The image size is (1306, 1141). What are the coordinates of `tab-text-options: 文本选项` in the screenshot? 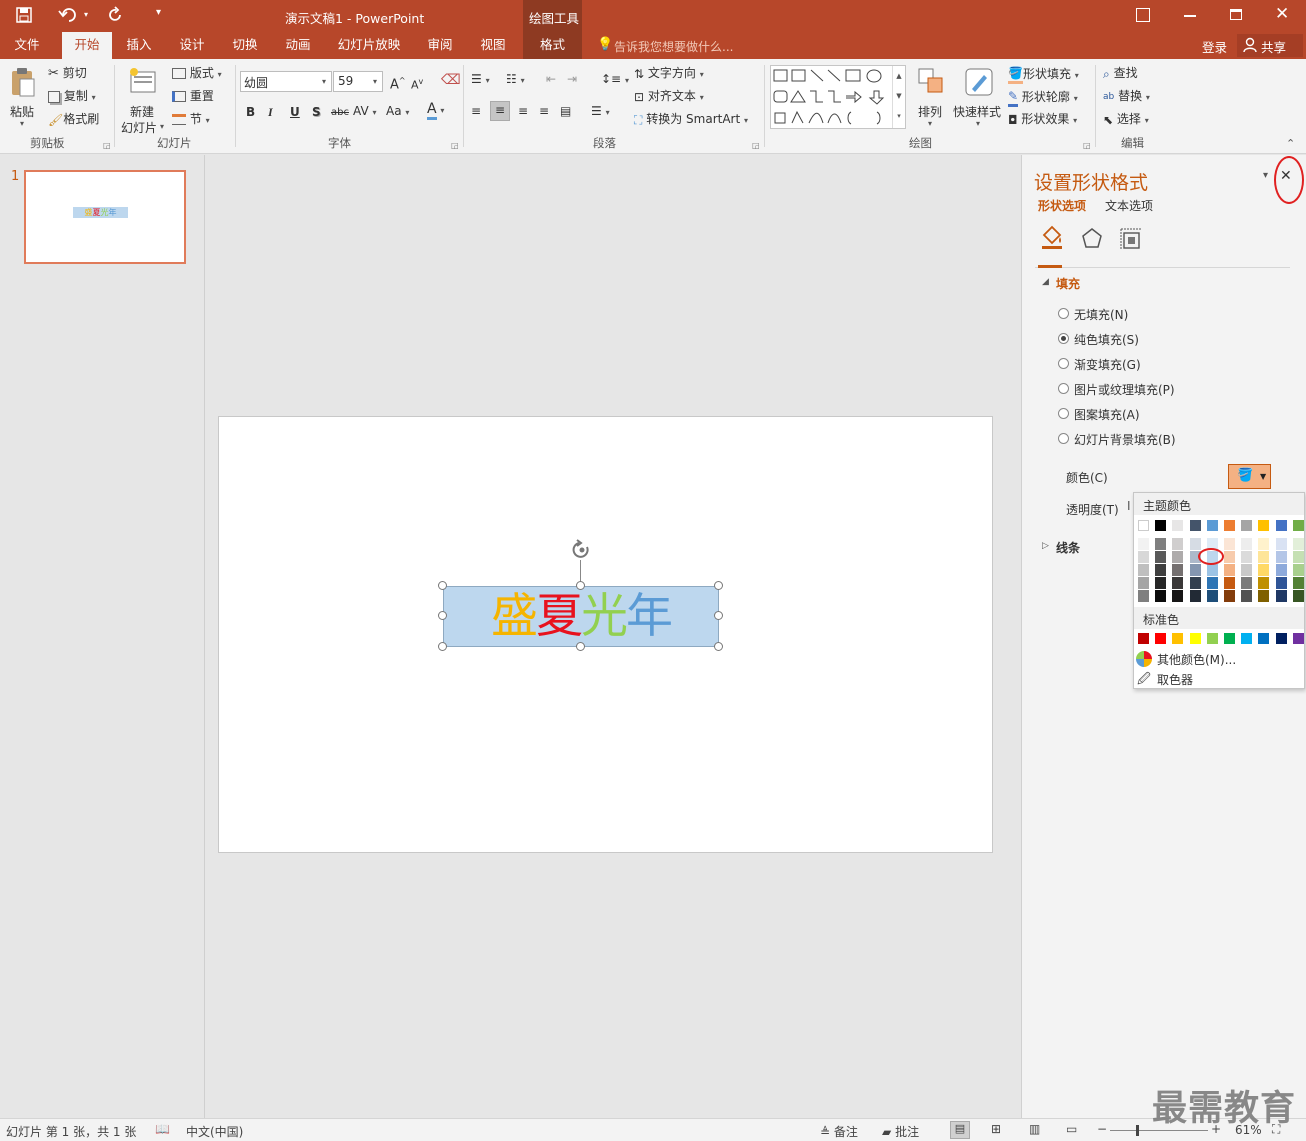 It's located at (1129, 205).